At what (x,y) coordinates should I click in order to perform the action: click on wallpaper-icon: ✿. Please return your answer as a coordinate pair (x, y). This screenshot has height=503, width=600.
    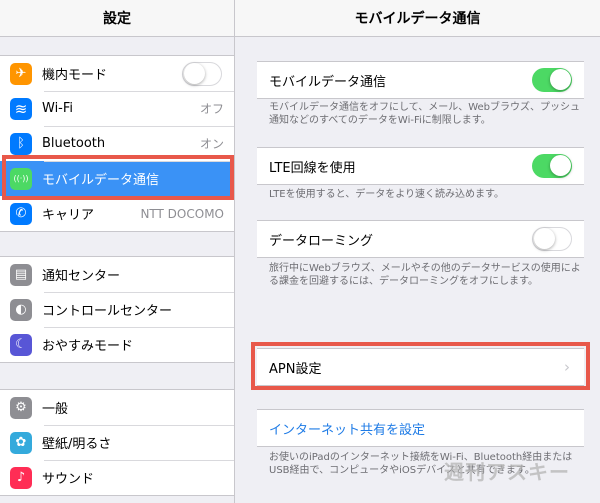
    Looking at the image, I should click on (21, 442).